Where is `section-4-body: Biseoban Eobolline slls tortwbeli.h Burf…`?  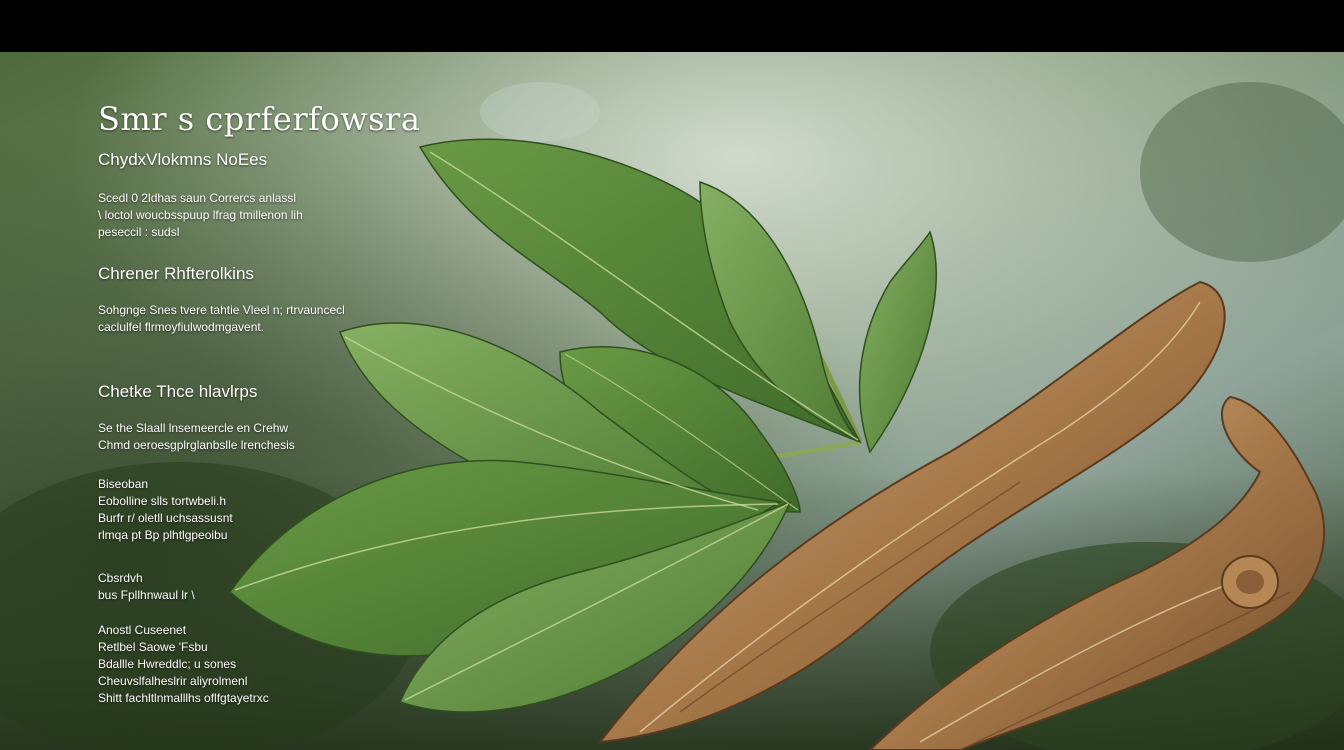 section-4-body: Biseoban Eobolline slls tortwbeli.h Burf… is located at coordinates (165, 510).